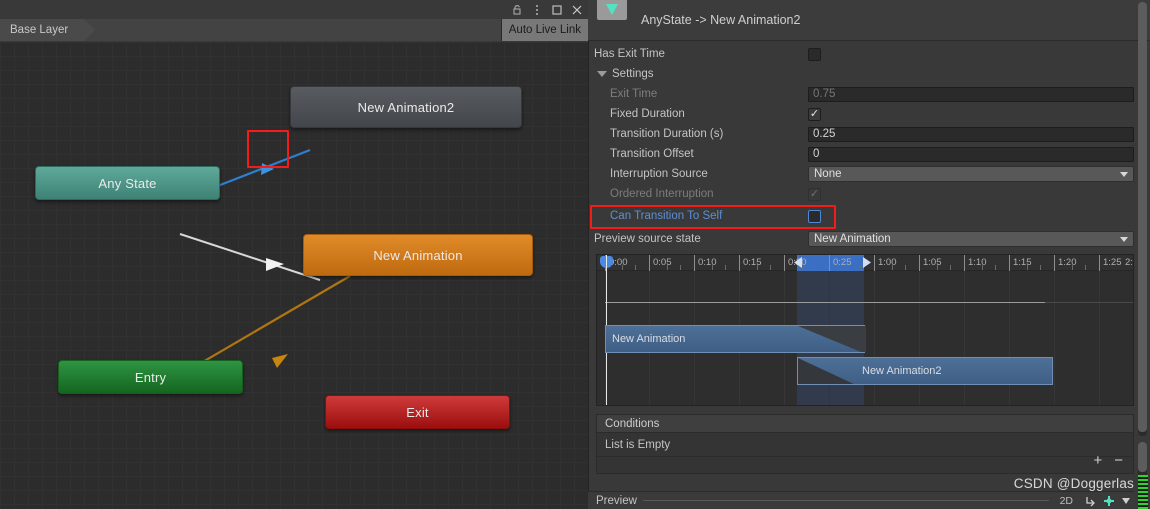  I want to click on timeline-tick: 1:00, so click(885, 263).